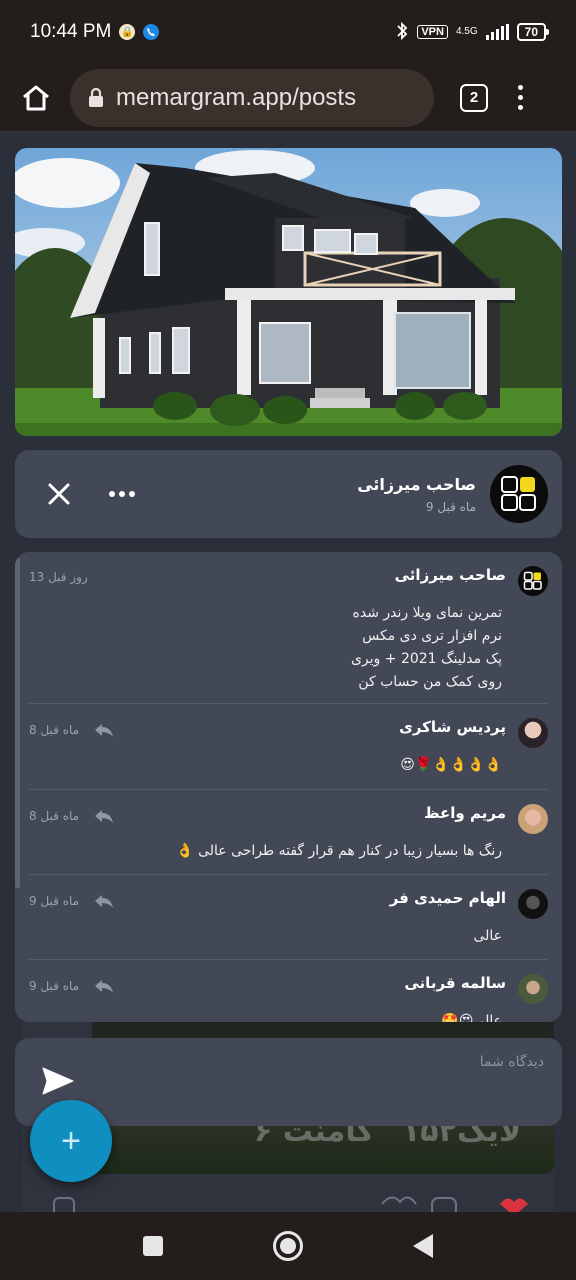  What do you see at coordinates (127, 32) in the screenshot?
I see `vpn-key-icon: 🔒` at bounding box center [127, 32].